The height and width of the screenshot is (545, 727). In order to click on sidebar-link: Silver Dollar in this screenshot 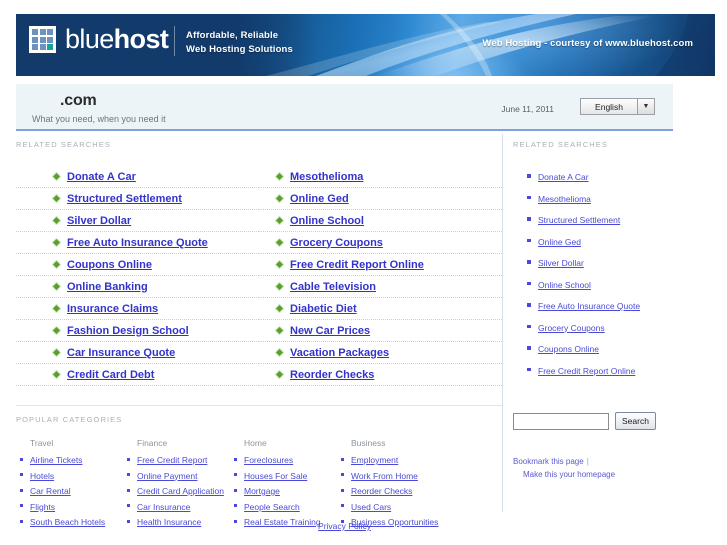, I will do `click(561, 263)`.